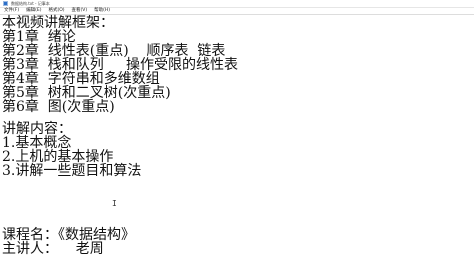 The image size is (474, 266). I want to click on text-line: 第5章 树和二叉树(次重点), so click(86, 93).